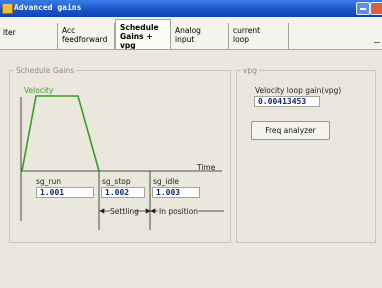 The height and width of the screenshot is (288, 382). Describe the element at coordinates (39, 90) in the screenshot. I see `velocity-label: Velocity` at that location.